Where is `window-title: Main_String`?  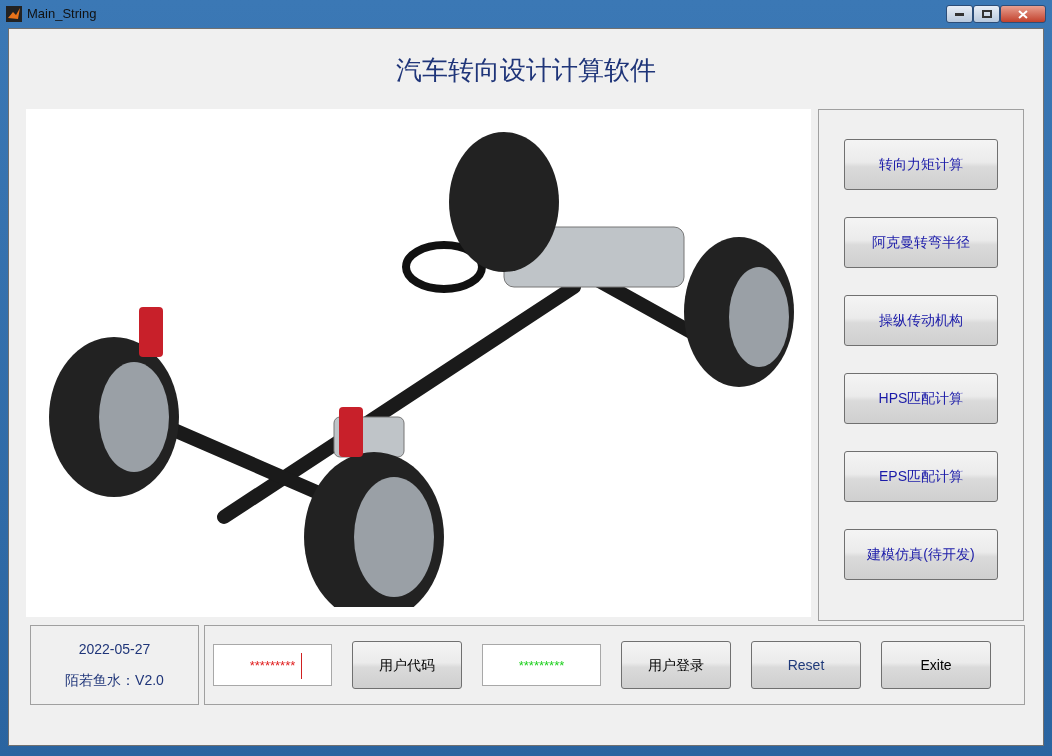 window-title: Main_String is located at coordinates (62, 14).